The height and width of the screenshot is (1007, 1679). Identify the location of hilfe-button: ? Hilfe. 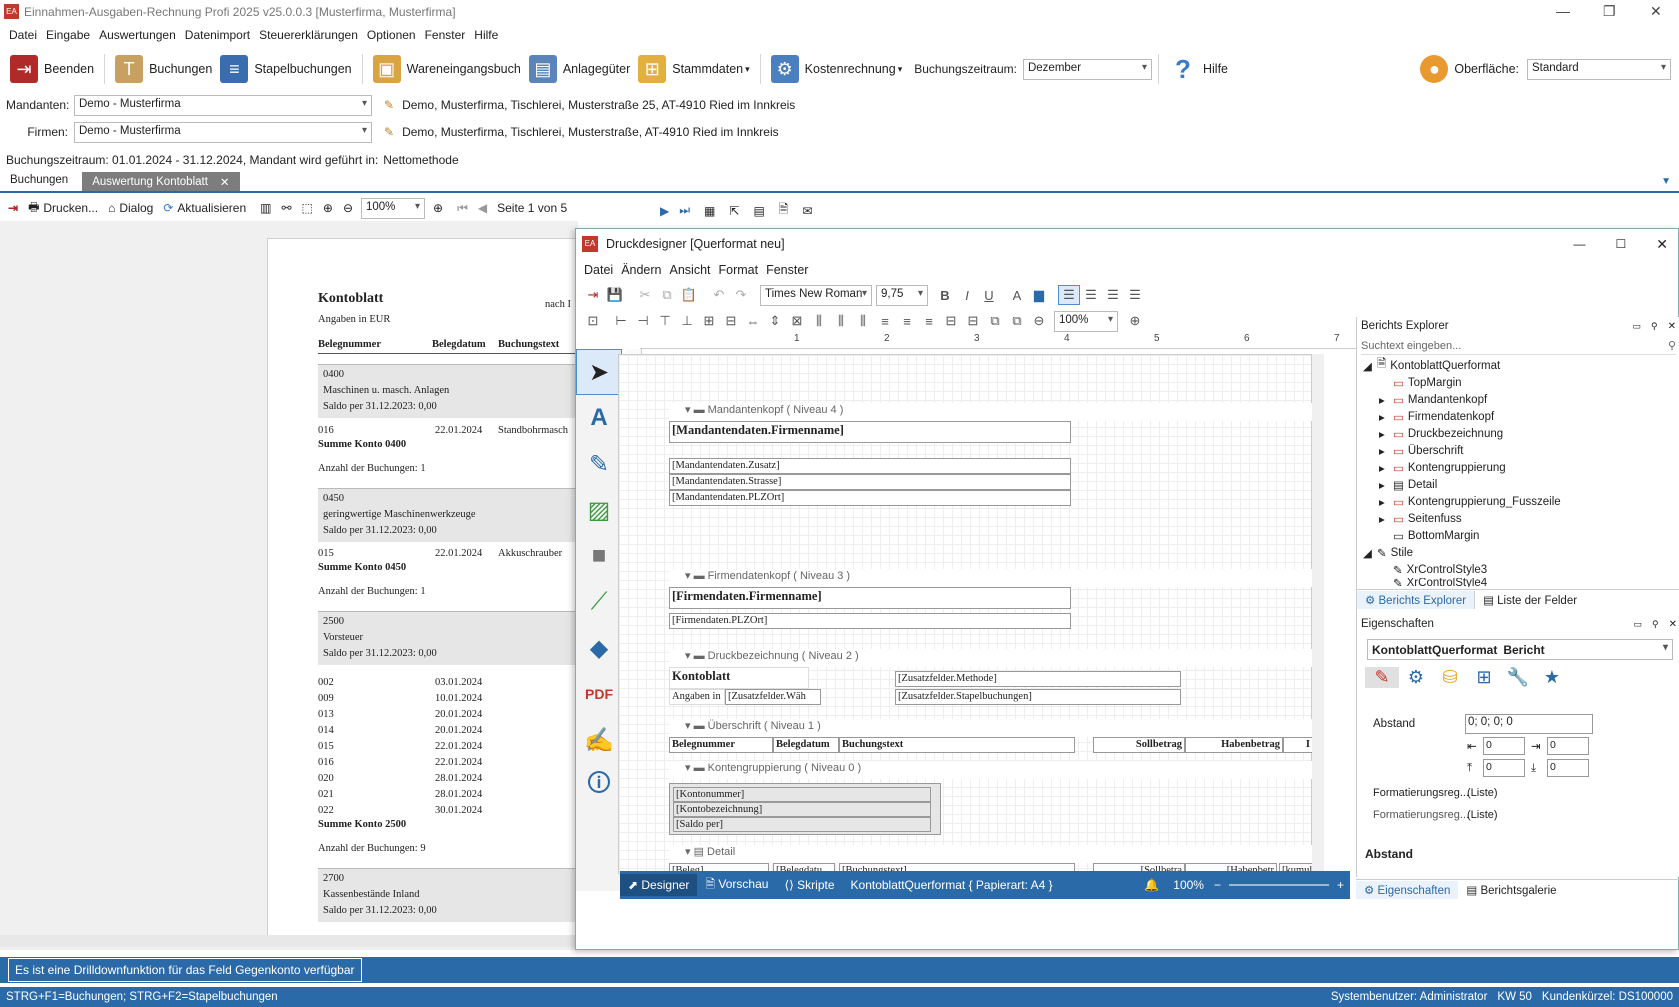
(1198, 69).